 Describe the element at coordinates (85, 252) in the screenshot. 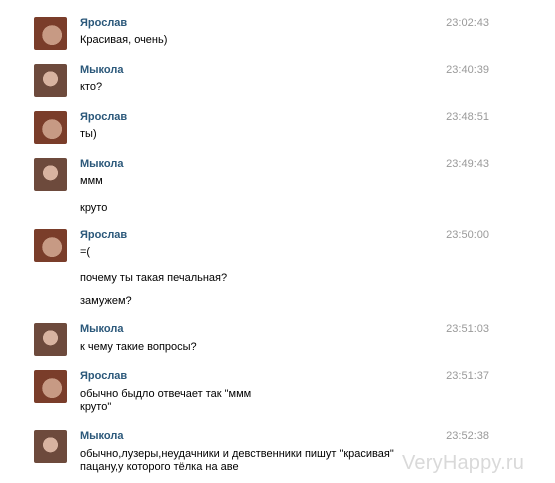

I see `message-text: =(` at that location.